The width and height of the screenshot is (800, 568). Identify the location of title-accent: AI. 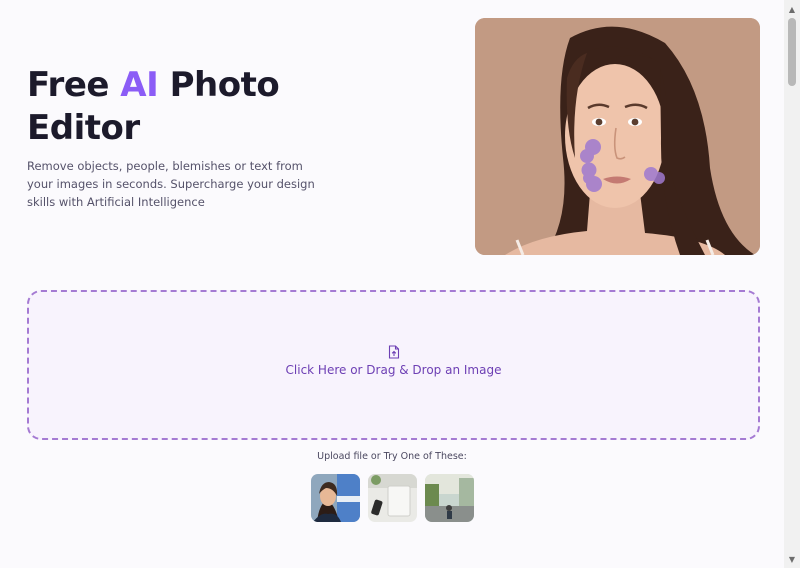
(139, 85).